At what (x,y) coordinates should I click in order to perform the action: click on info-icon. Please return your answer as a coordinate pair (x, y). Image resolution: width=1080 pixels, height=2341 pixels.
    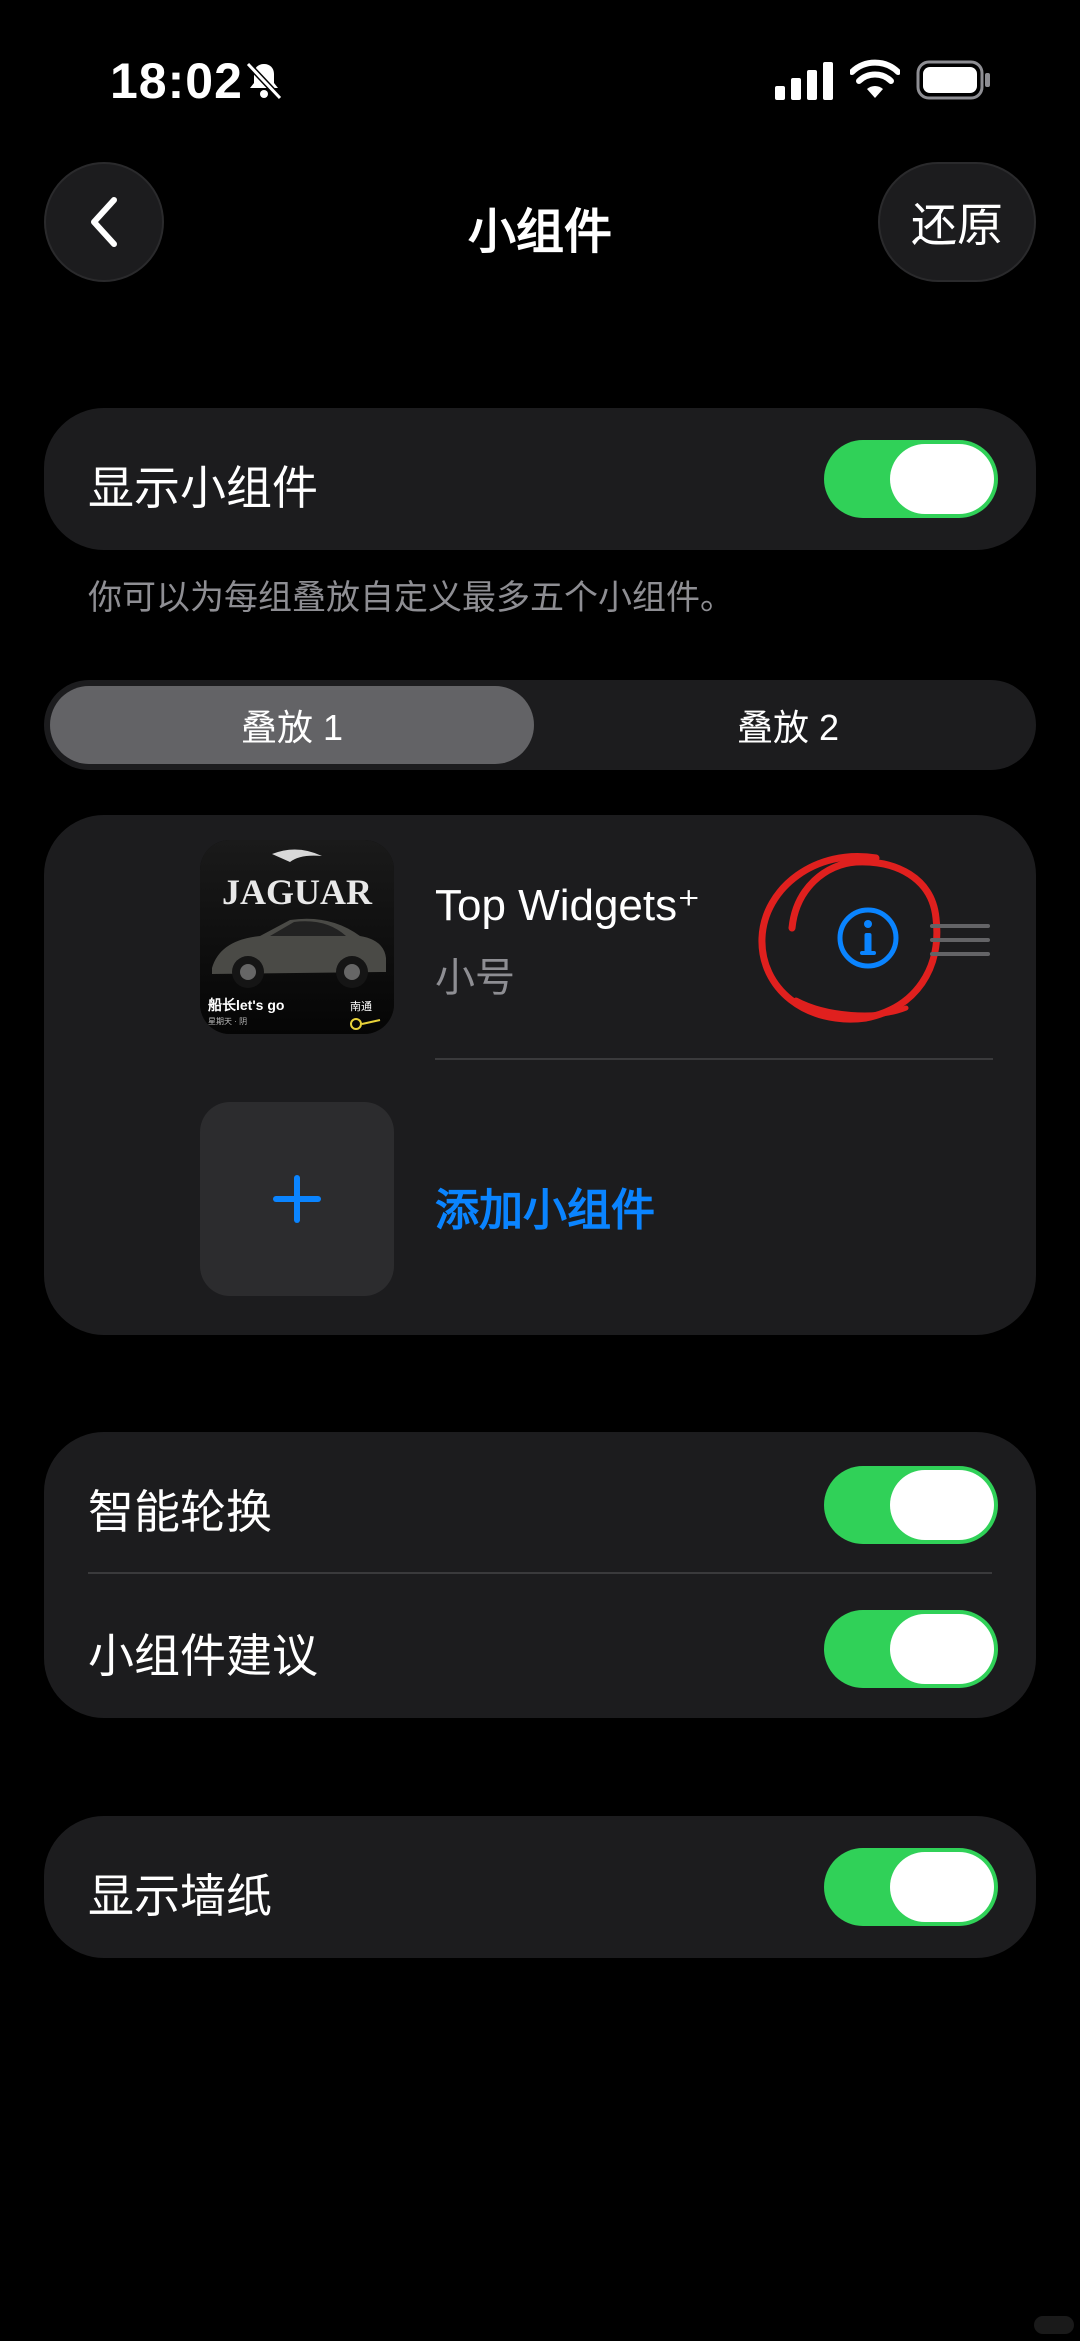
    Looking at the image, I should click on (868, 938).